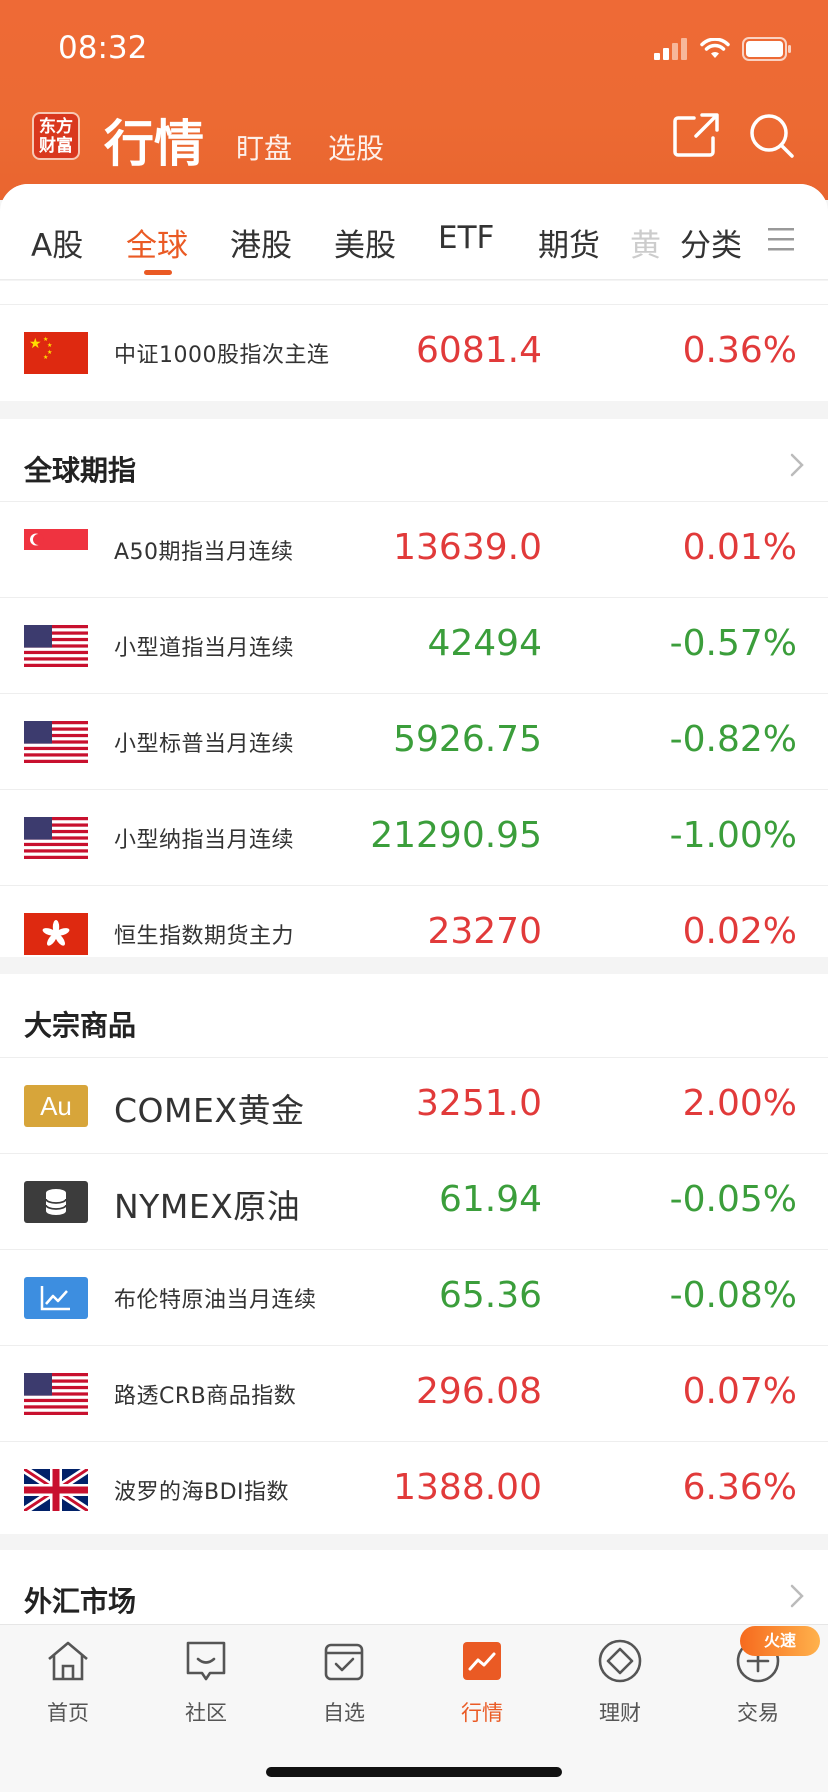  What do you see at coordinates (490, 1295) in the screenshot?
I see `row-price: 65.36` at bounding box center [490, 1295].